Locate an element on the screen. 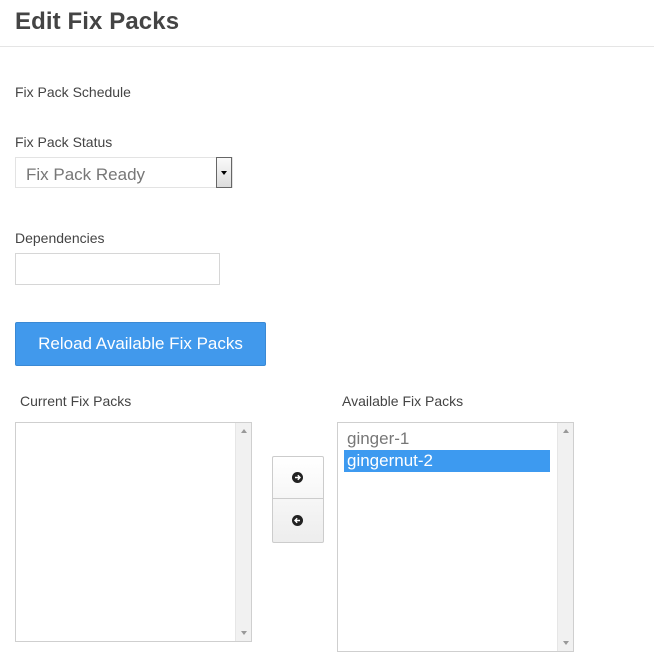  dropdown-arrow-icon is located at coordinates (224, 172).